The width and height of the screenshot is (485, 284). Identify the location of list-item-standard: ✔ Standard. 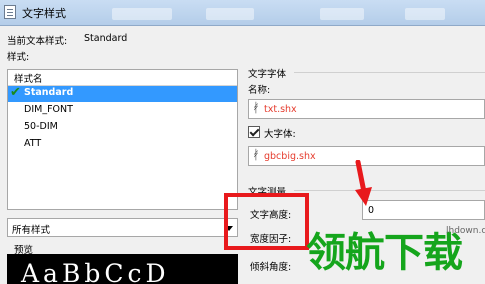
(122, 94).